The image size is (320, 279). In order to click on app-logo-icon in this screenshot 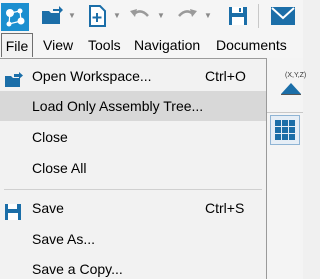, I will do `click(15, 16)`.